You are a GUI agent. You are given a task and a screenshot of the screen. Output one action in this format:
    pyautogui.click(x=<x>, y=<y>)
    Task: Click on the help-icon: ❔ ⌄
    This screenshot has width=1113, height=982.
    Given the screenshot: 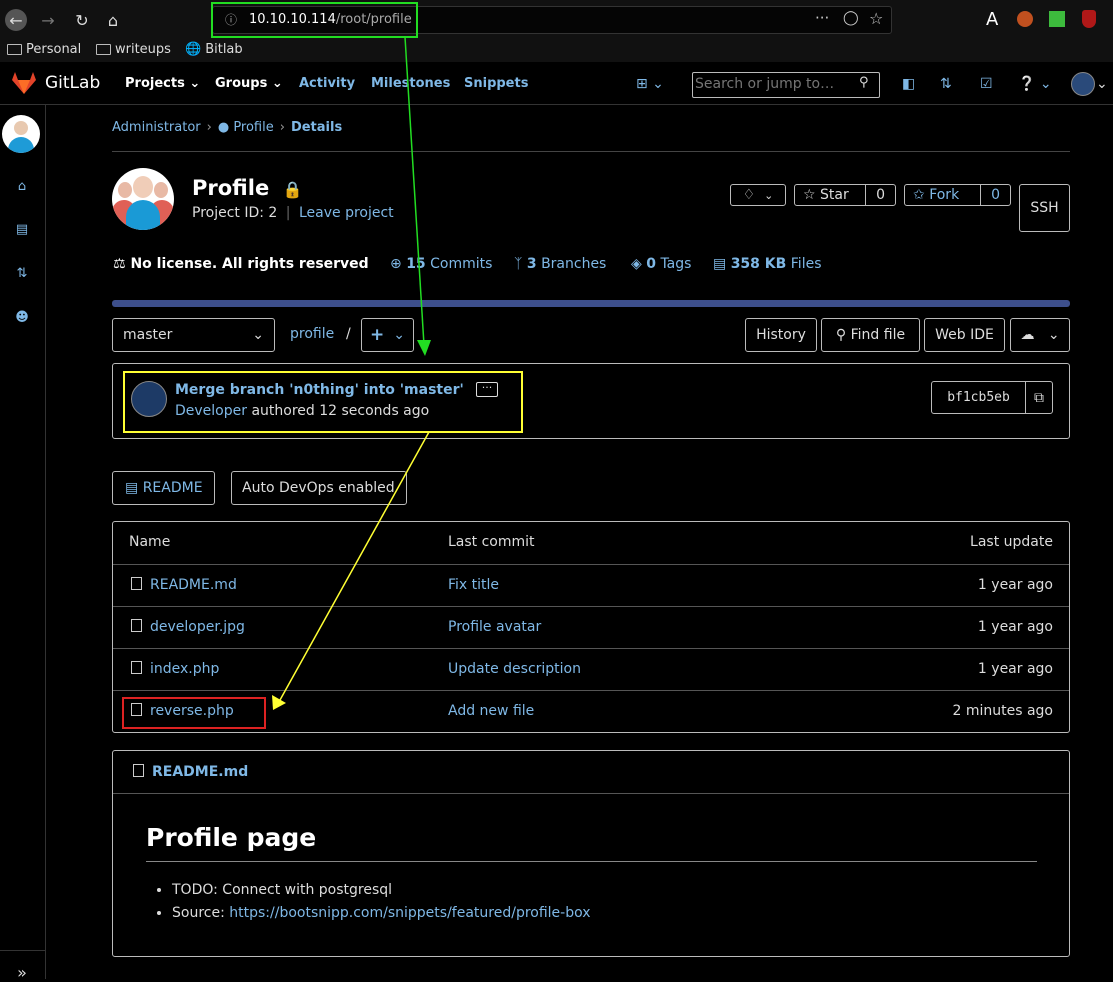 What is the action you would take?
    pyautogui.click(x=1035, y=84)
    